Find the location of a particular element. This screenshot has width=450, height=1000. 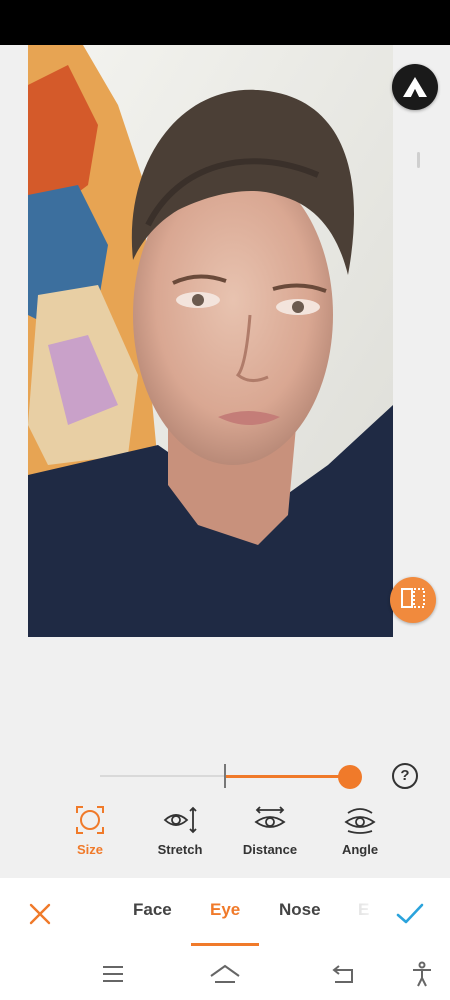

home-icon is located at coordinates (225, 974).